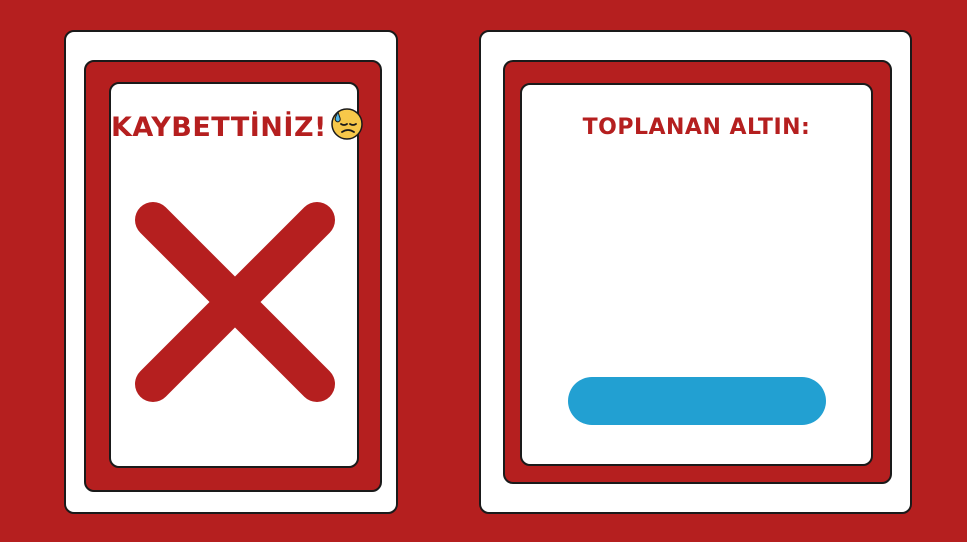 The width and height of the screenshot is (967, 542). I want to click on gold-title: TOPLANAN ALTIN:, so click(696, 127).